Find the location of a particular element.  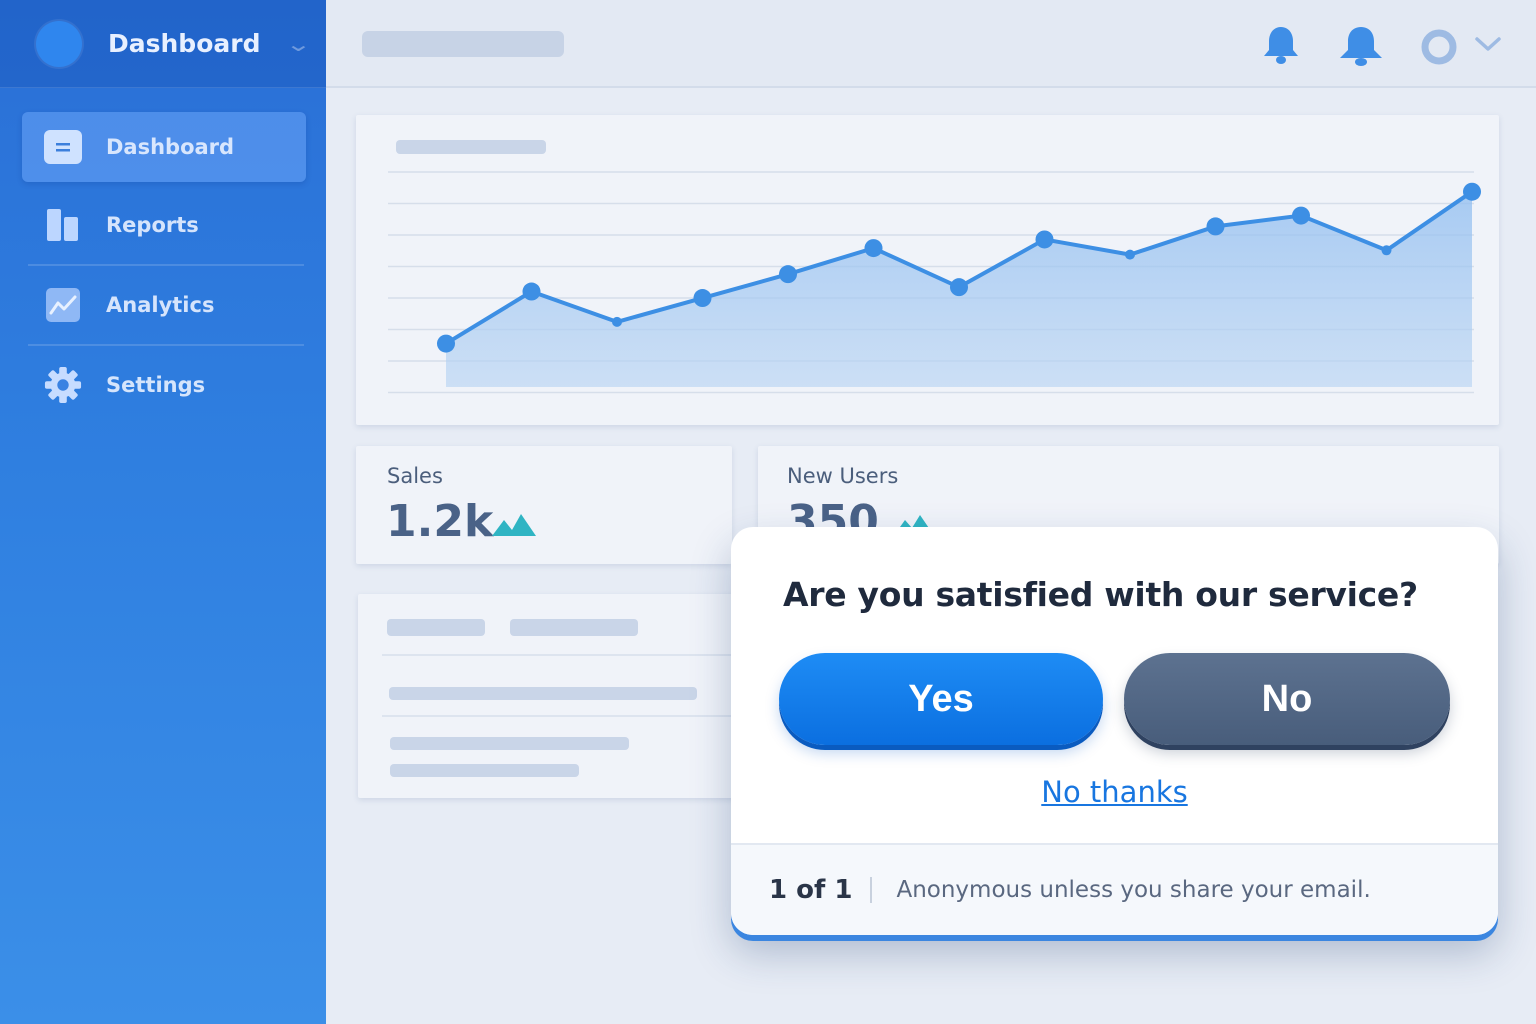

sidebar-item-settings: Settings is located at coordinates (164, 385).